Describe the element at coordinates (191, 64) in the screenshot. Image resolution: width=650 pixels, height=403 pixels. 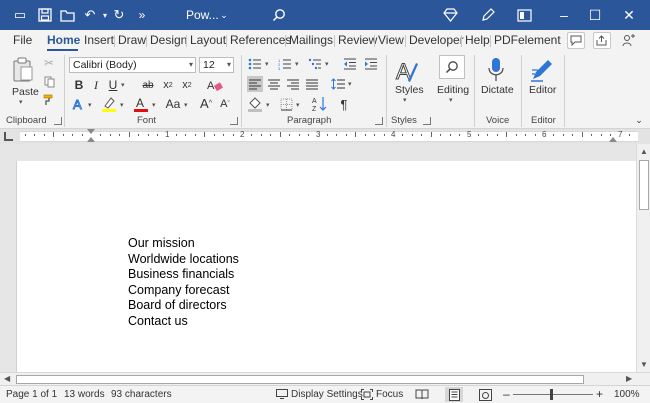
I see `font-name-dropdown-icon: ▾` at that location.